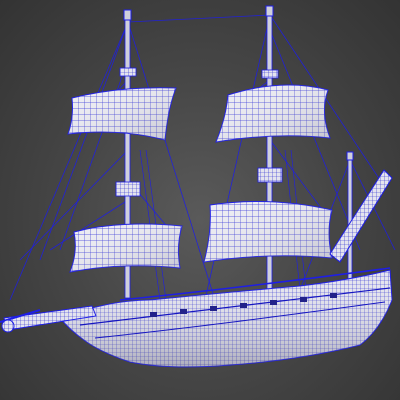  What do you see at coordinates (361, 216) in the screenshot?
I see `mizzen-sail` at bounding box center [361, 216].